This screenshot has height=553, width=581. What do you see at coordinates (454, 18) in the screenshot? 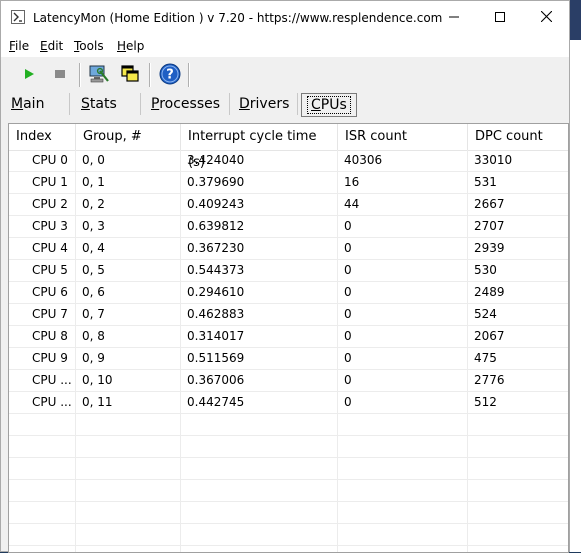
I see `minimize-button` at bounding box center [454, 18].